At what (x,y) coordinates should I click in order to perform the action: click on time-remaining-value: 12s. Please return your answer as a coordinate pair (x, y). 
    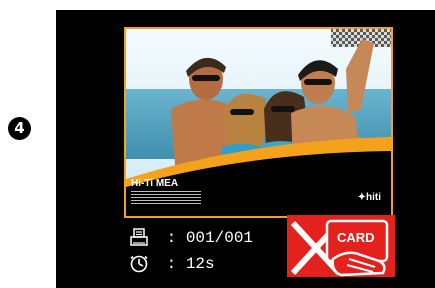
    Looking at the image, I should click on (200, 264).